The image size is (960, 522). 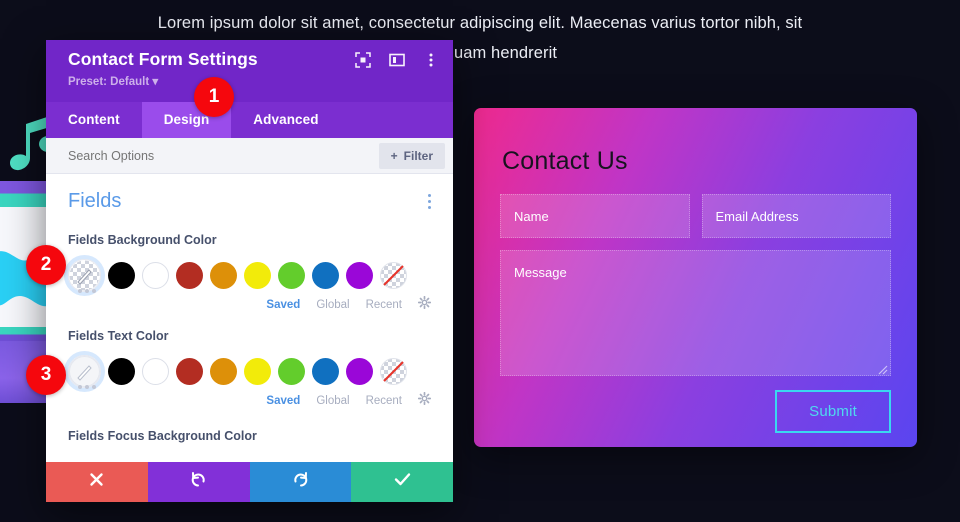 I want to click on save-button, so click(x=402, y=482).